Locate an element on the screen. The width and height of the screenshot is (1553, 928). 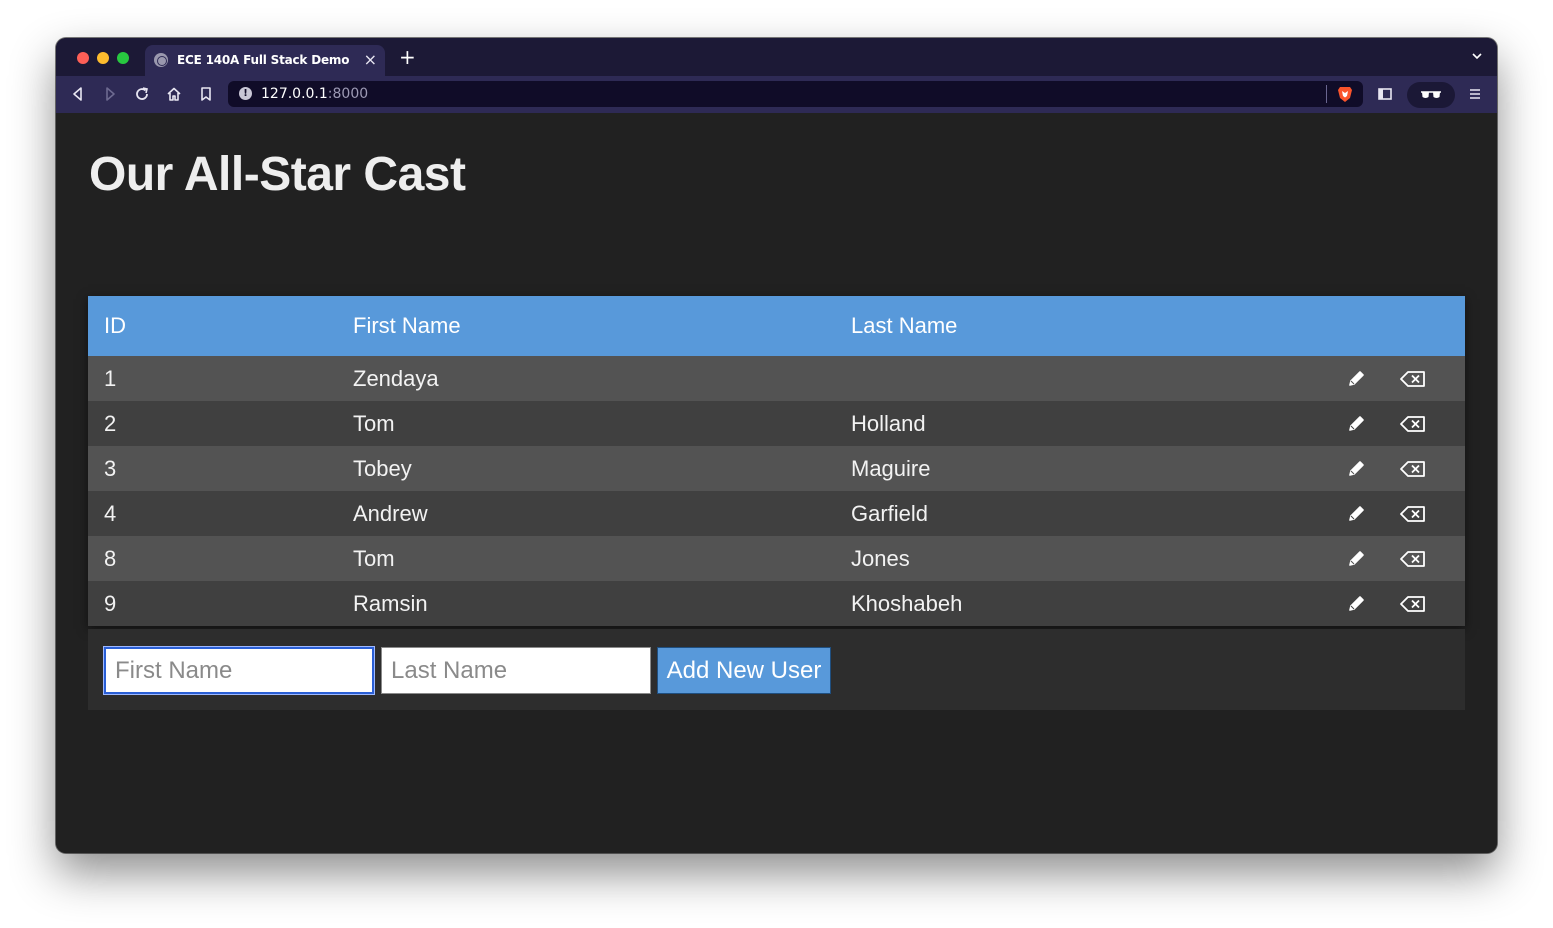
sunglasses-icon is located at coordinates (1431, 94).